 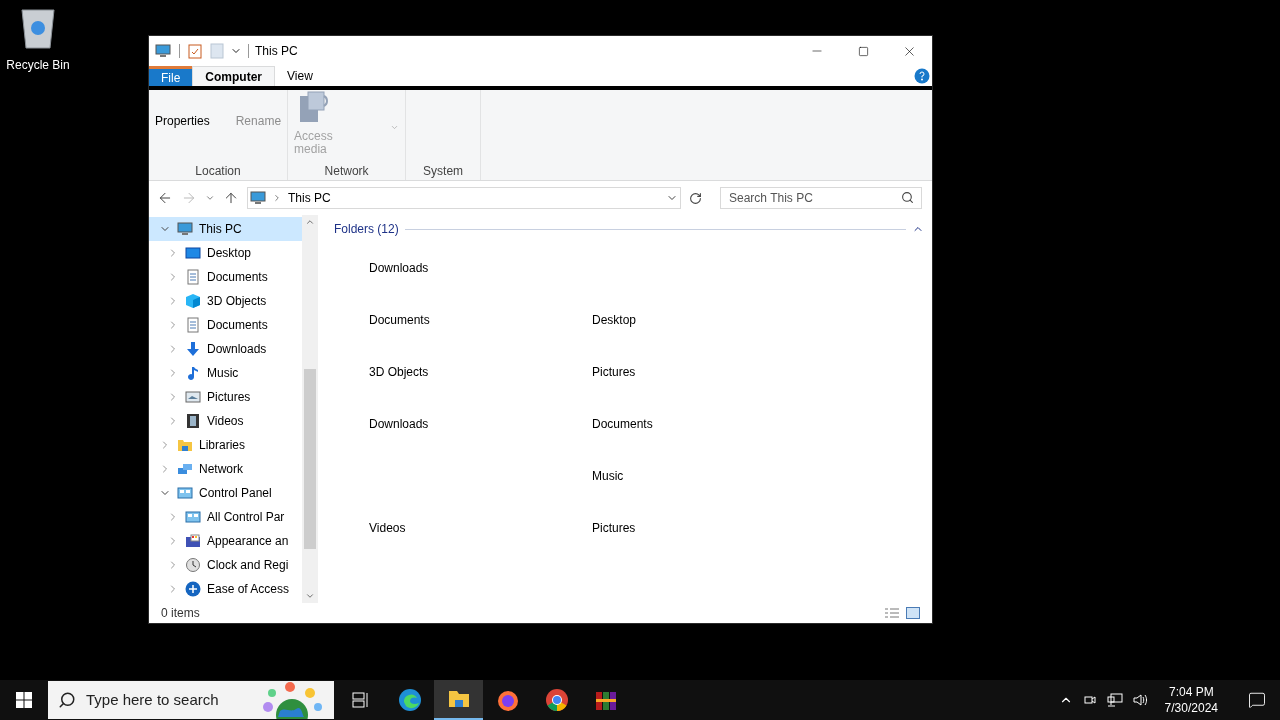 I want to click on ribbon-tab: Computer, so click(x=233, y=76).